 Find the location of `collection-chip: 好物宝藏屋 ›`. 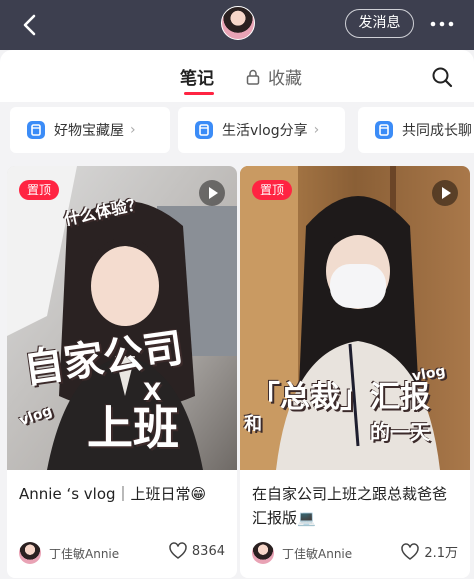

collection-chip: 好物宝藏屋 › is located at coordinates (90, 130).